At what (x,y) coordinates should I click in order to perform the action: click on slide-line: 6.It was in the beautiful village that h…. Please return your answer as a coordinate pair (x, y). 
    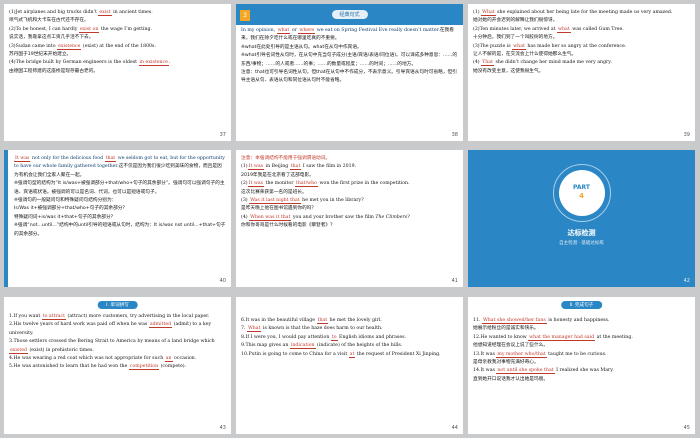
    Looking at the image, I should click on (311, 321).